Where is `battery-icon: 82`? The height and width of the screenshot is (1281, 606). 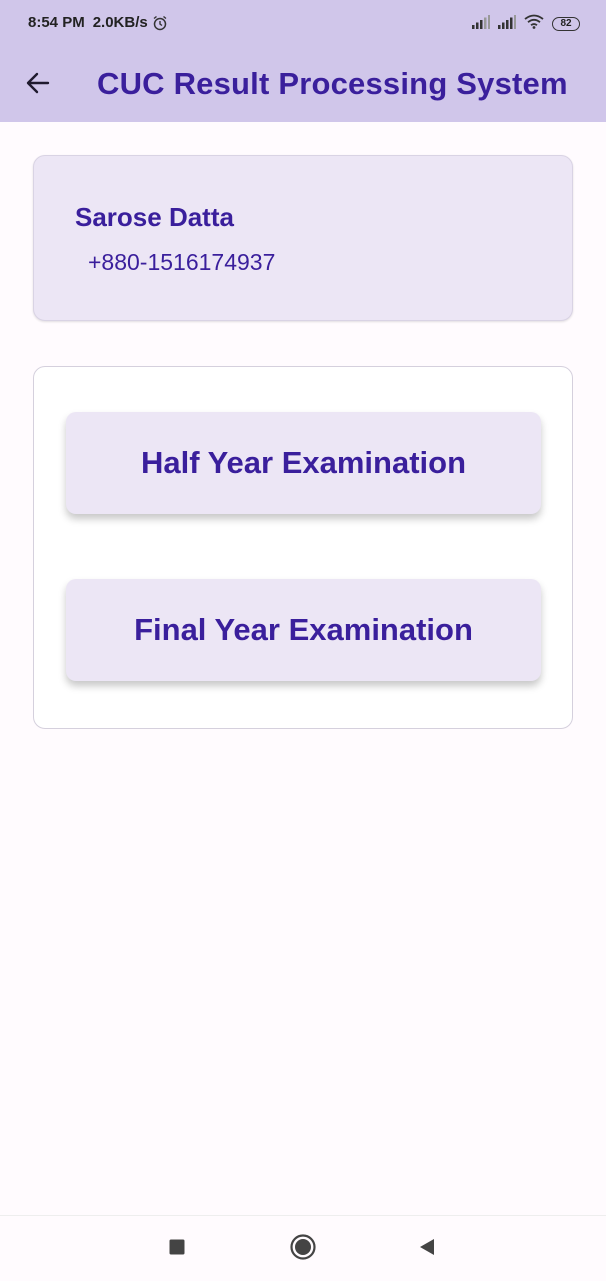
battery-icon: 82 is located at coordinates (566, 24).